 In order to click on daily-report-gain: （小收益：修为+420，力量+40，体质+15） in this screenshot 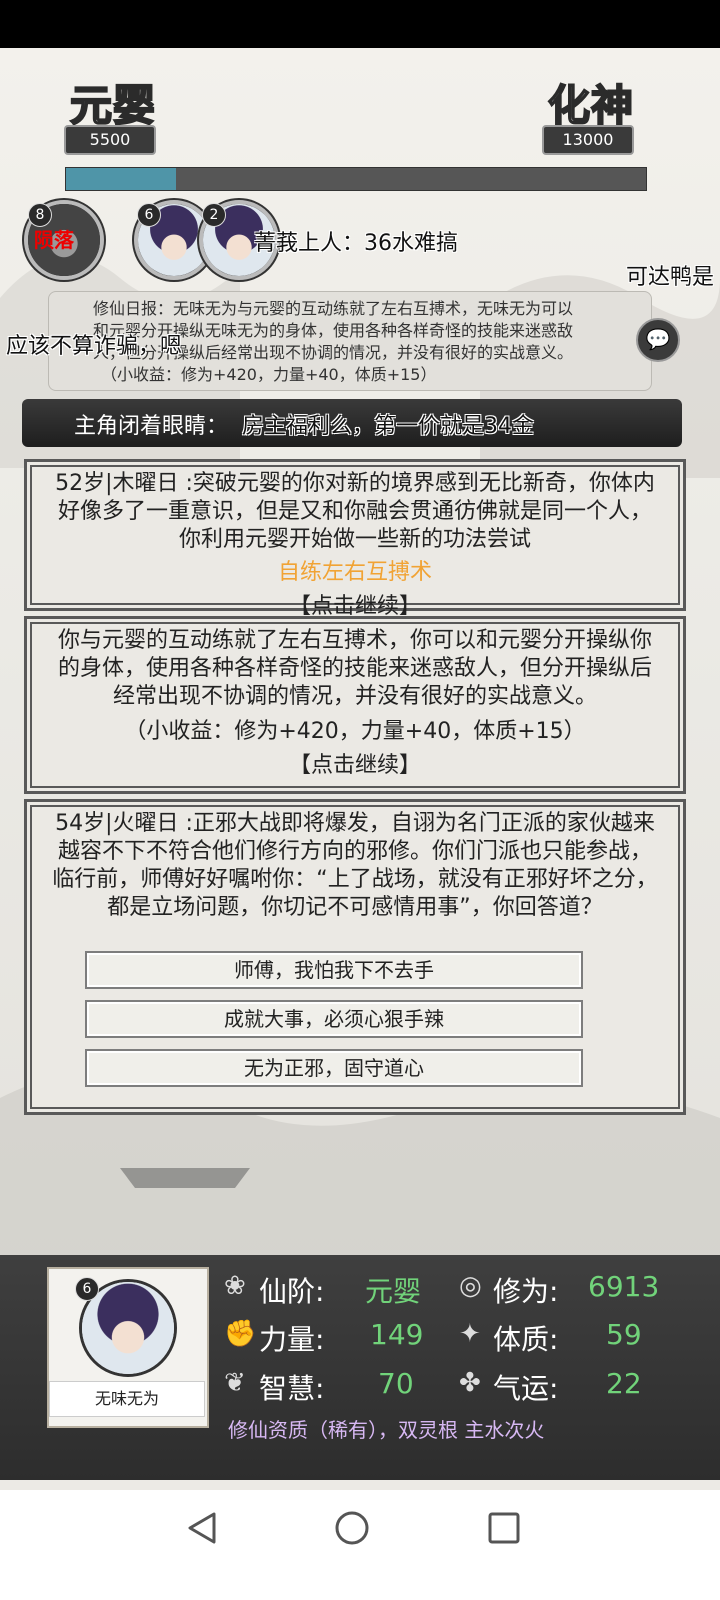, I will do `click(269, 374)`.